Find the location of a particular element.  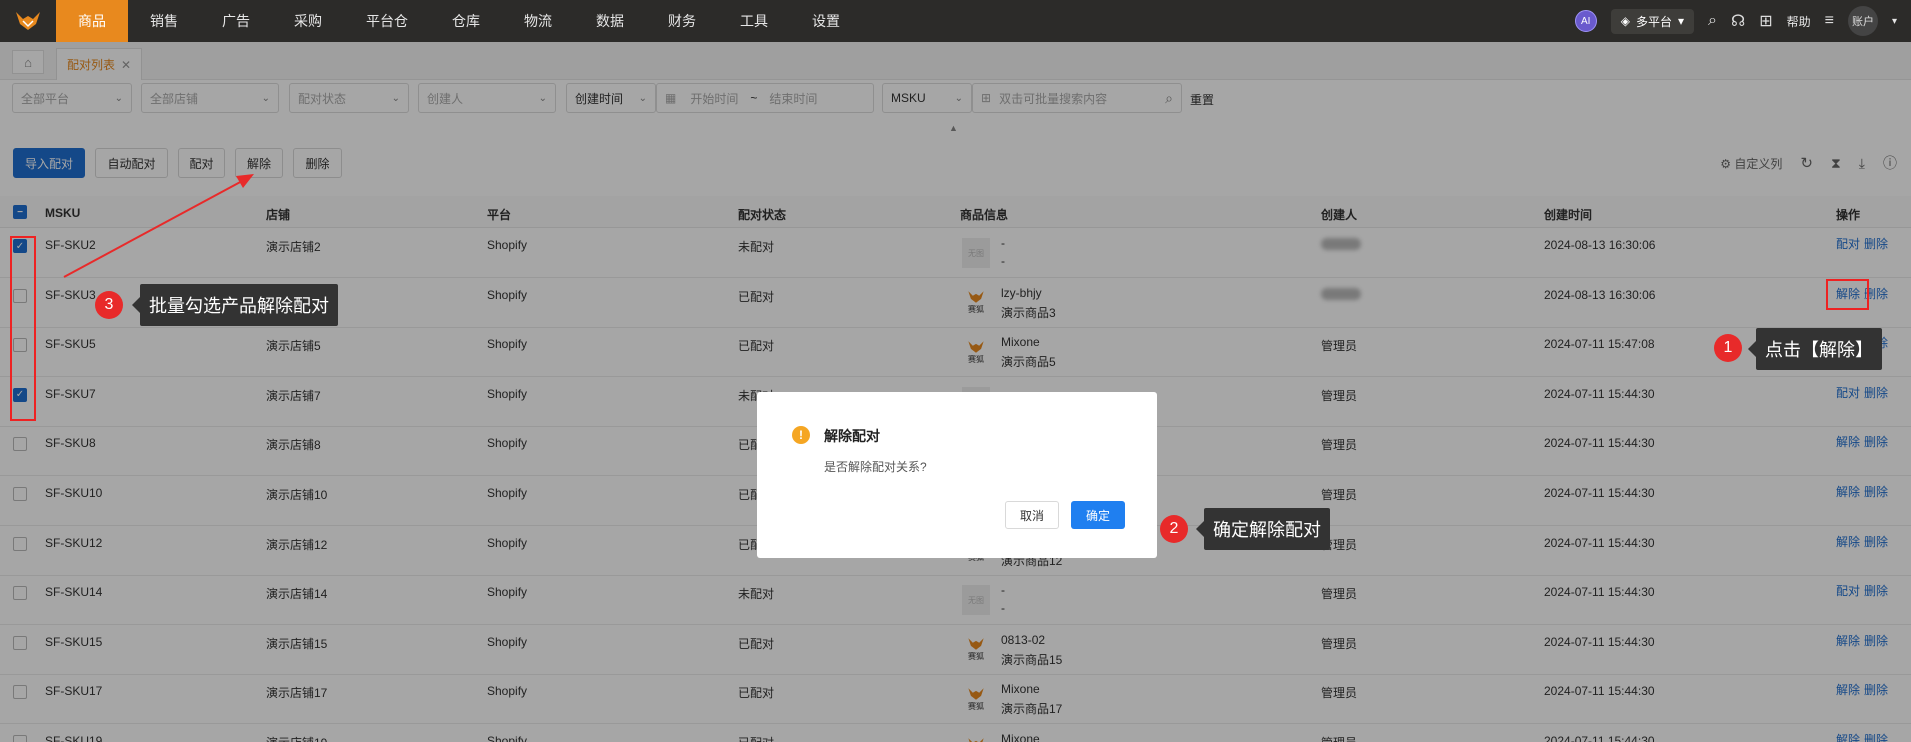

platform-switch-label: 多平台 is located at coordinates (1653, 21).